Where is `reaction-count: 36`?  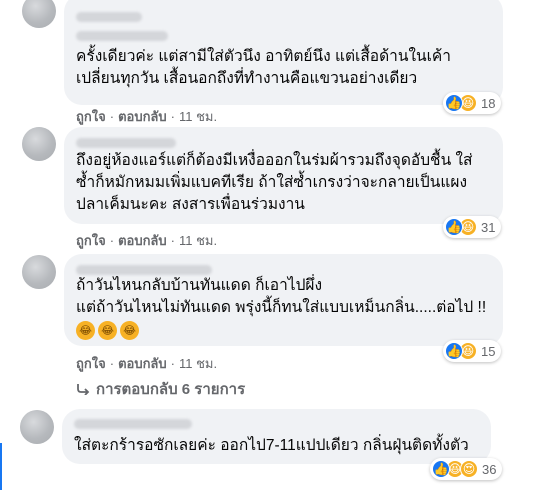
reaction-count: 36 is located at coordinates (489, 469).